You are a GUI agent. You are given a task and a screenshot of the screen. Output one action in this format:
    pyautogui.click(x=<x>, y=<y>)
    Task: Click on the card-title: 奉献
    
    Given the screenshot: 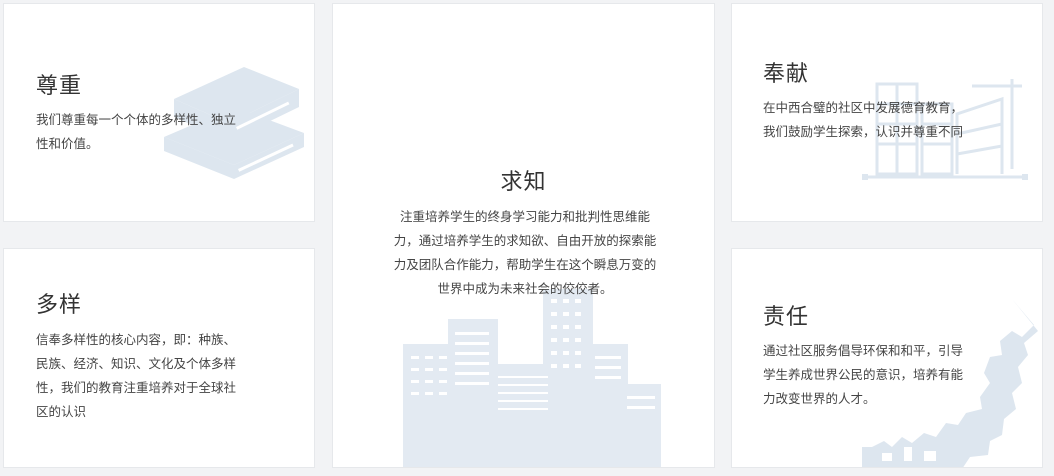 What is the action you would take?
    pyautogui.click(x=786, y=74)
    